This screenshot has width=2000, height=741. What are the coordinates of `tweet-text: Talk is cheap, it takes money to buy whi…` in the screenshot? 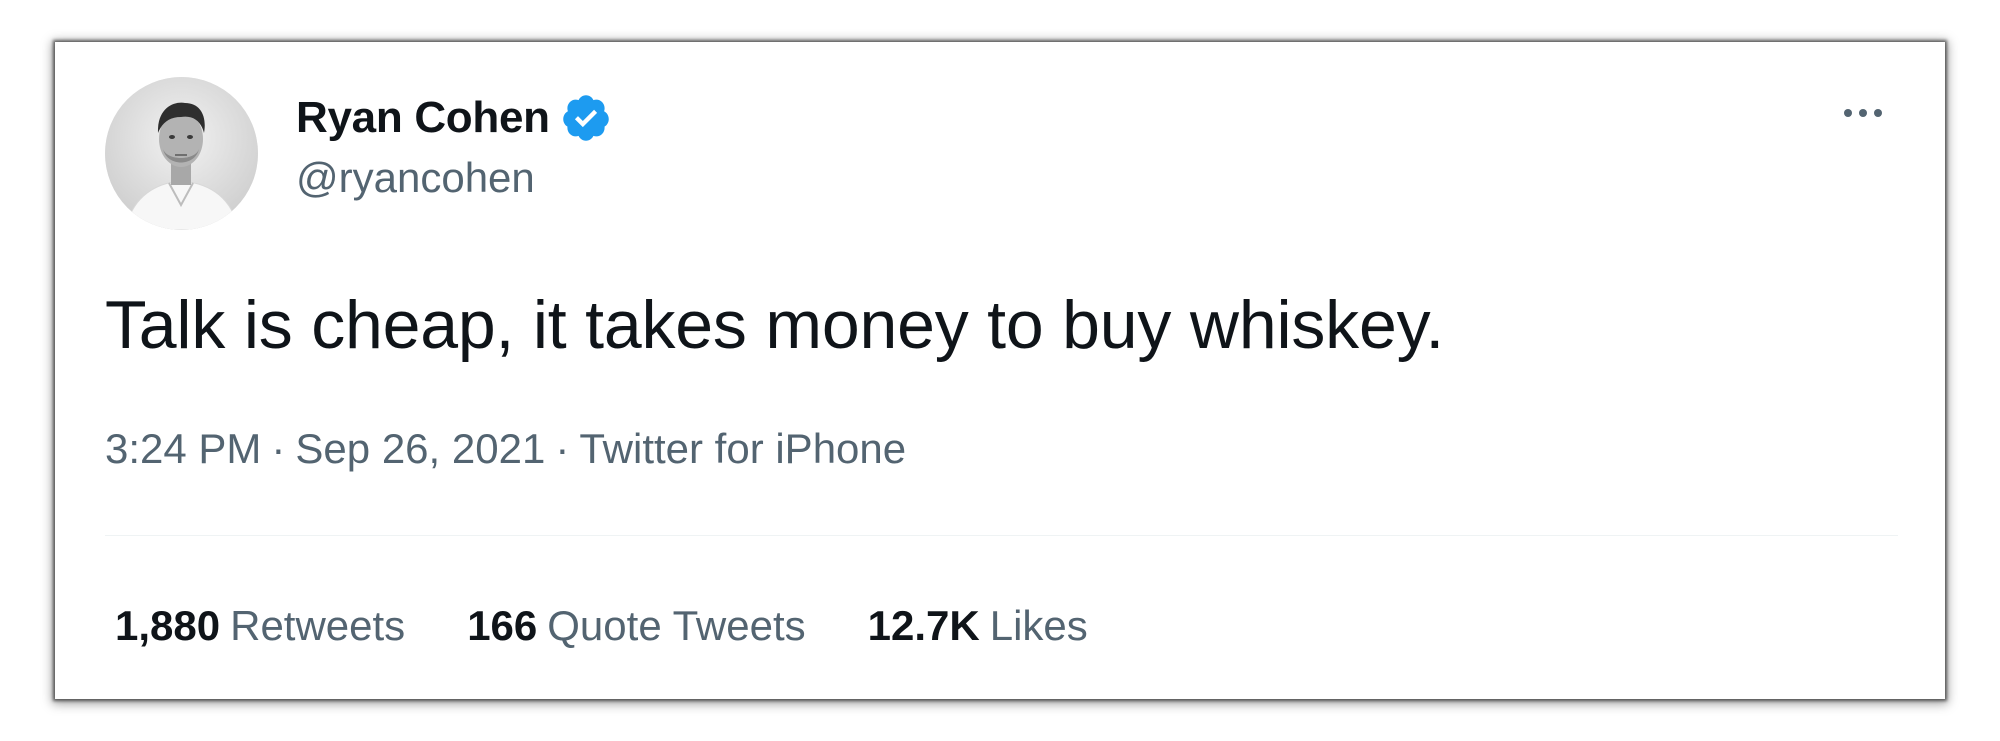 It's located at (775, 325).